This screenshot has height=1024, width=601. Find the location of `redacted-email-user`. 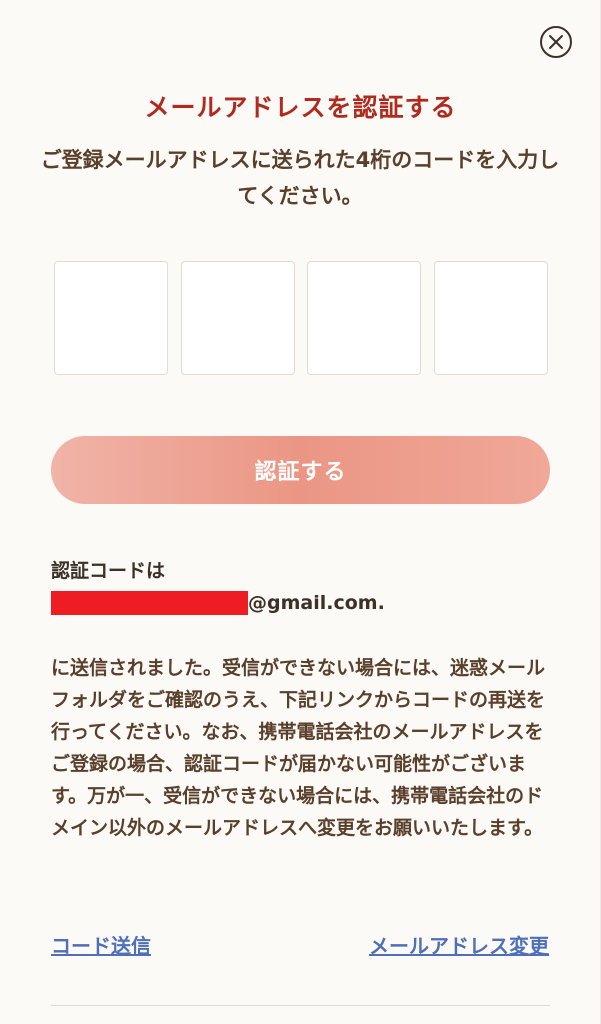

redacted-email-user is located at coordinates (149, 603).